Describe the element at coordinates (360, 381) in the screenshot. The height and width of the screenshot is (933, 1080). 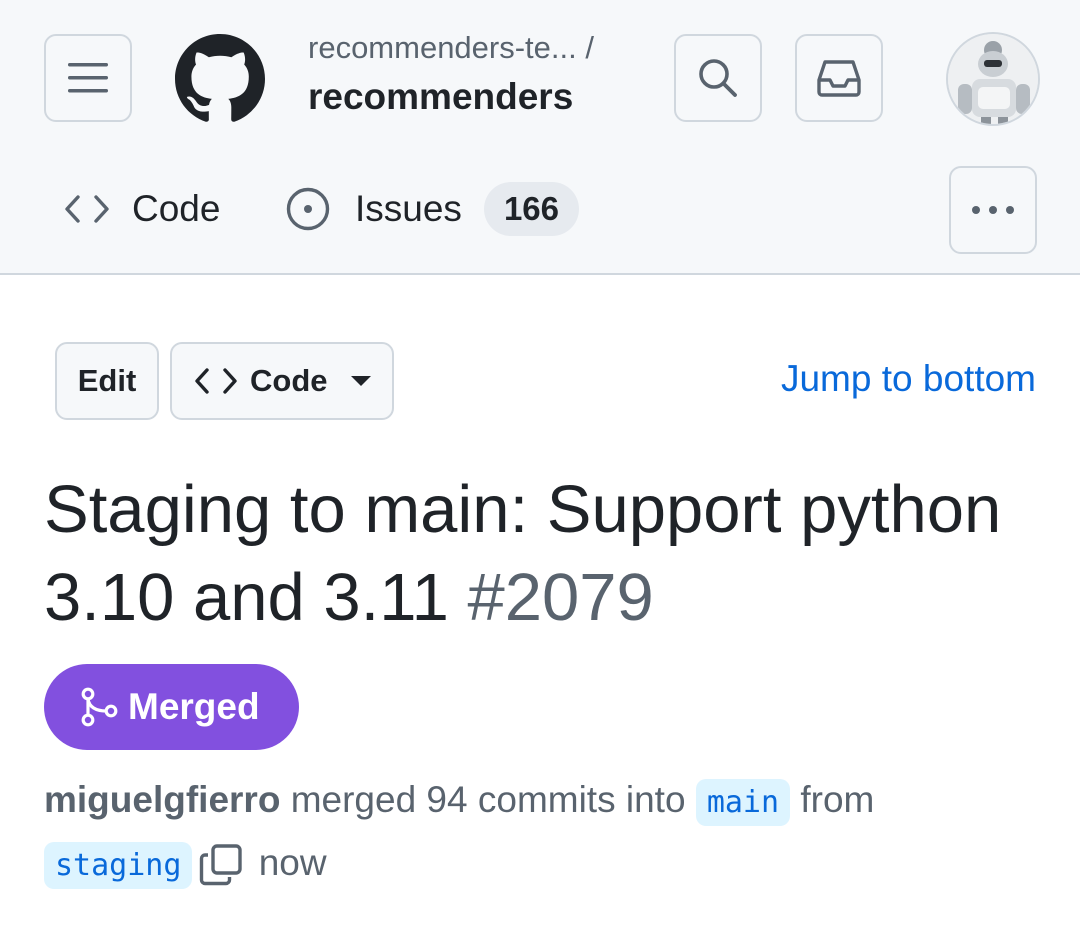
I see `triangle-down-icon` at that location.